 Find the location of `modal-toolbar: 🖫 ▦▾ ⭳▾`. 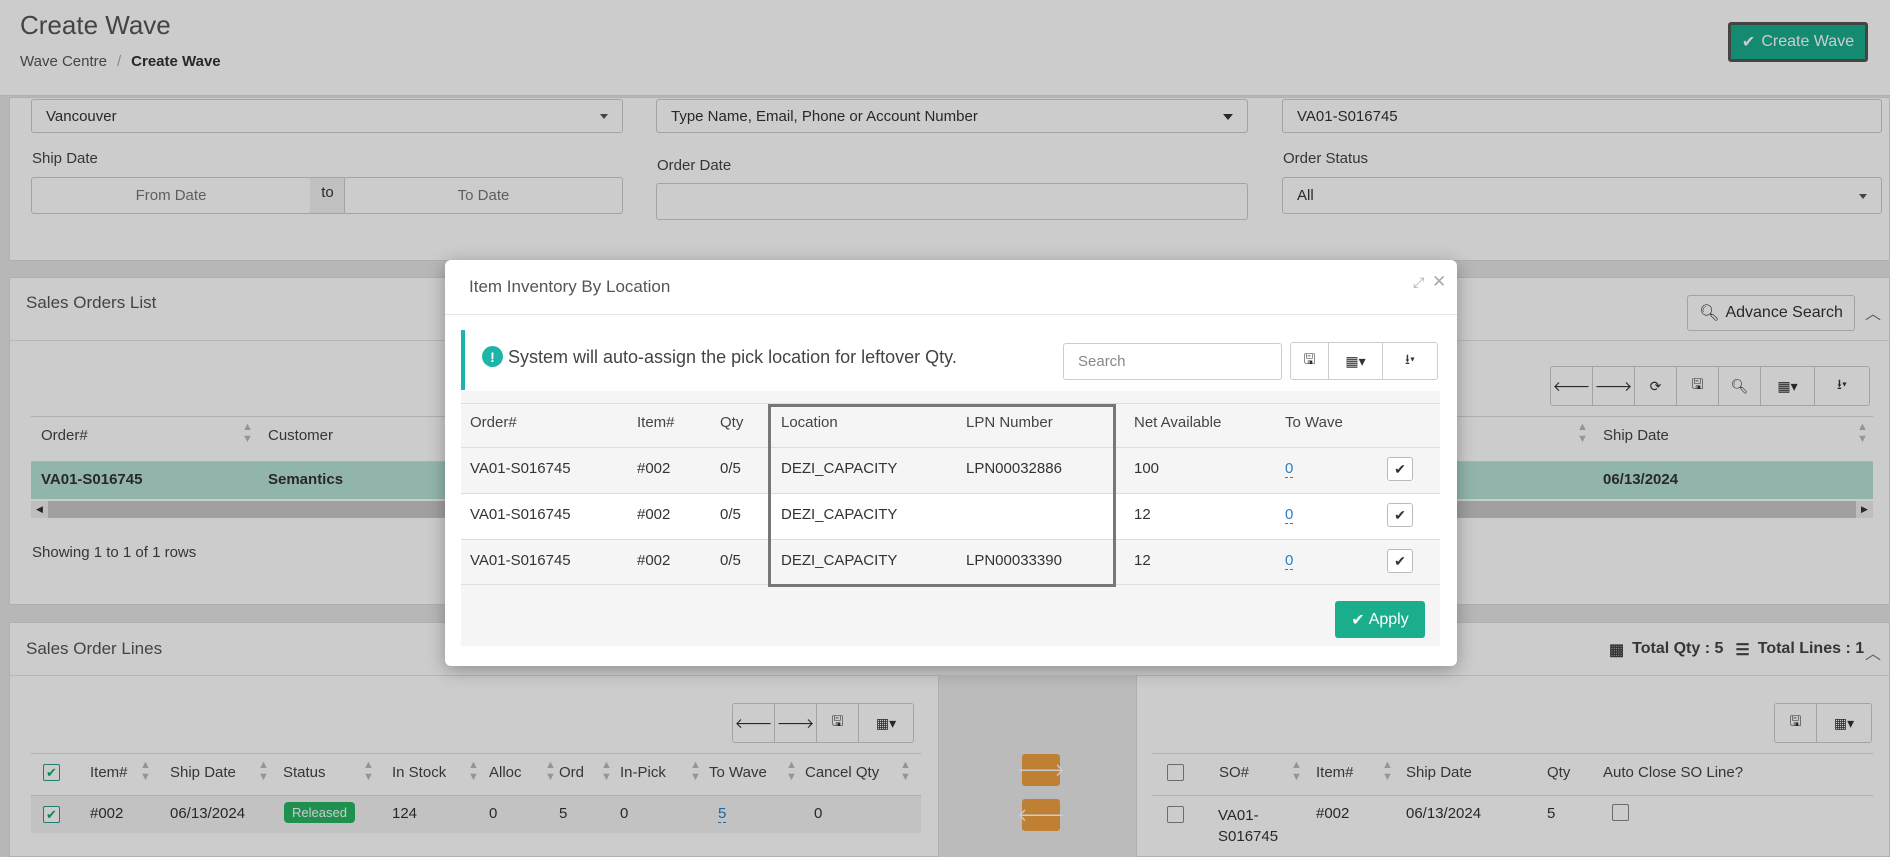

modal-toolbar: 🖫 ▦▾ ⭳▾ is located at coordinates (1364, 361).